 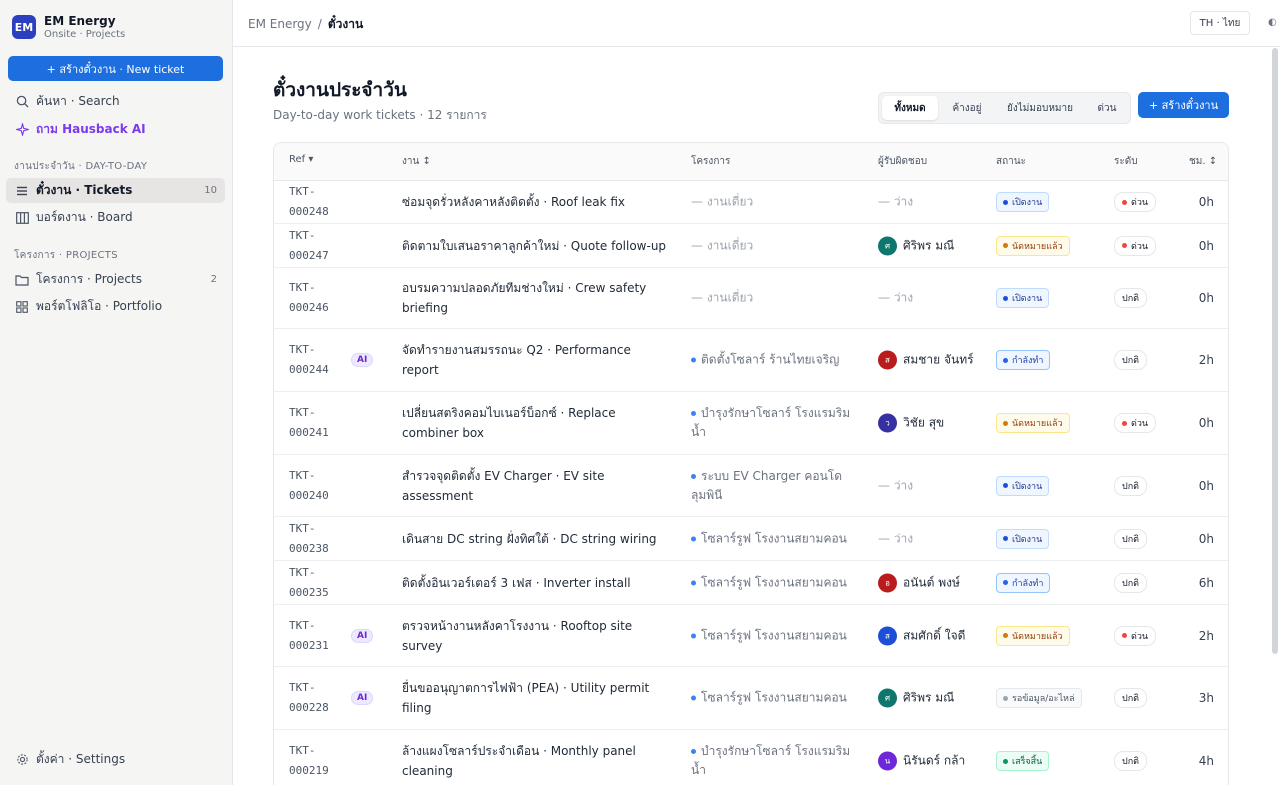 I want to click on sidebar-item-ai: ถาม Hausback AI, so click(x=115, y=129).